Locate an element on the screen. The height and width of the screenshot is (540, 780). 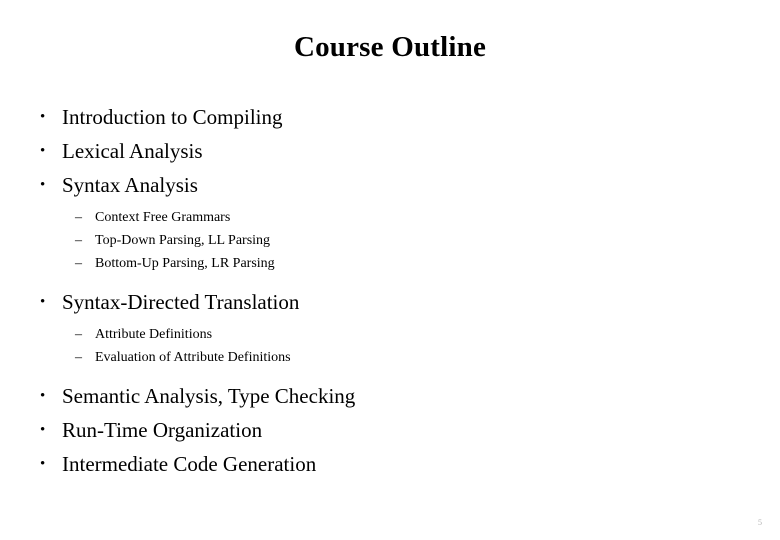
sub-list-item-label: Attribute Definitions is located at coordinates (154, 334).